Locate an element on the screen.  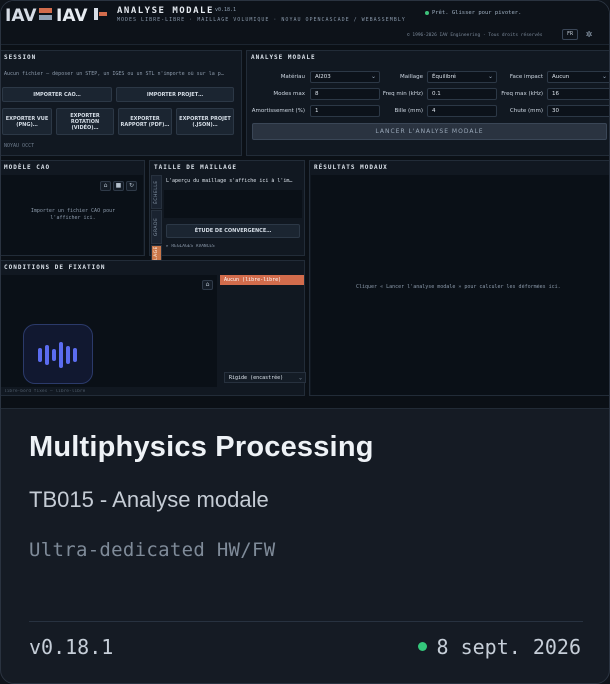
material-label: Matériau is located at coordinates (292, 77).